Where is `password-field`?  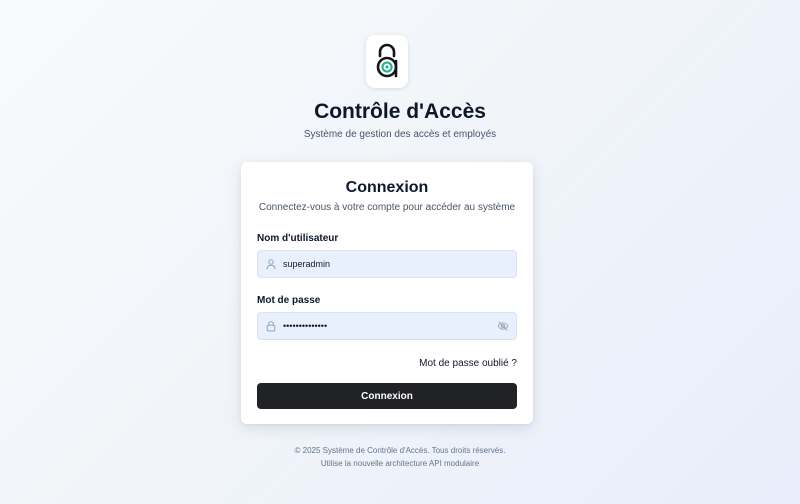 password-field is located at coordinates (387, 326).